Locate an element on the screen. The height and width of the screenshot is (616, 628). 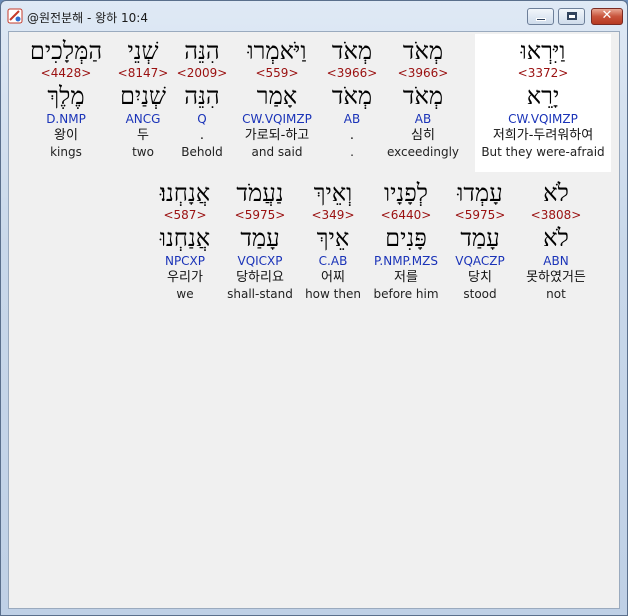
morphology-code: Q is located at coordinates (202, 119).